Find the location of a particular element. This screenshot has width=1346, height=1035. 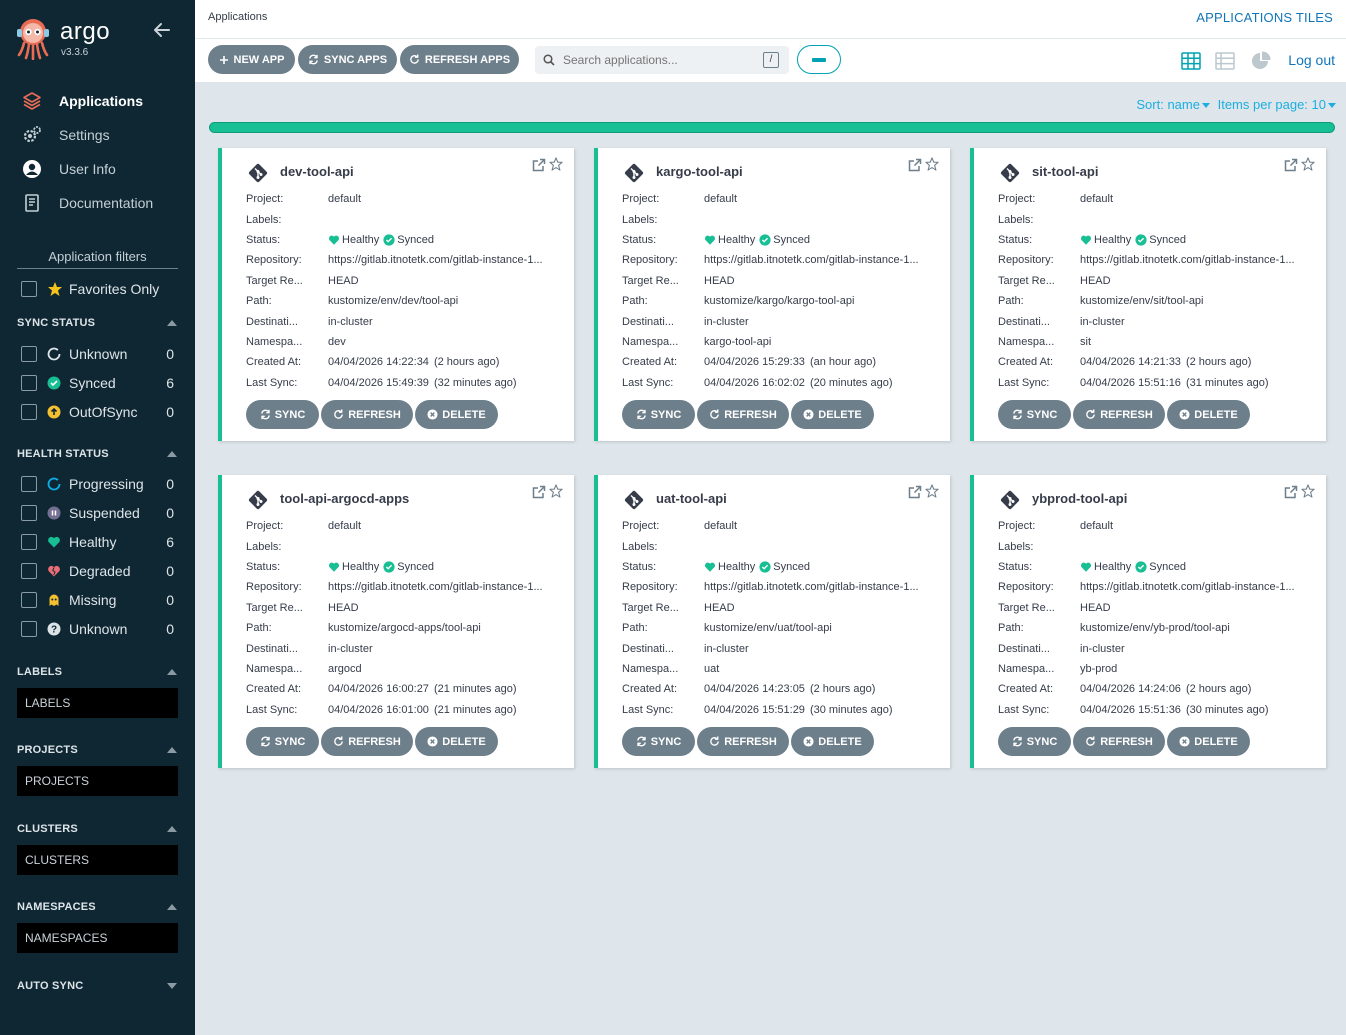

favorites-checkbox is located at coordinates (29, 289).